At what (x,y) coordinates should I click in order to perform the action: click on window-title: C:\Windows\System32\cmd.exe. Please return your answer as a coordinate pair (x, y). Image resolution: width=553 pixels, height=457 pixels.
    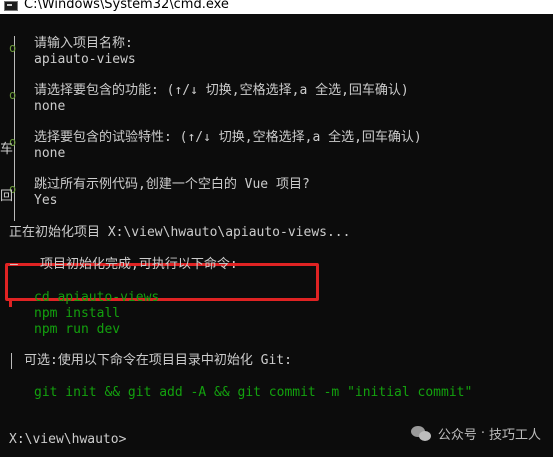
    Looking at the image, I should click on (126, 6).